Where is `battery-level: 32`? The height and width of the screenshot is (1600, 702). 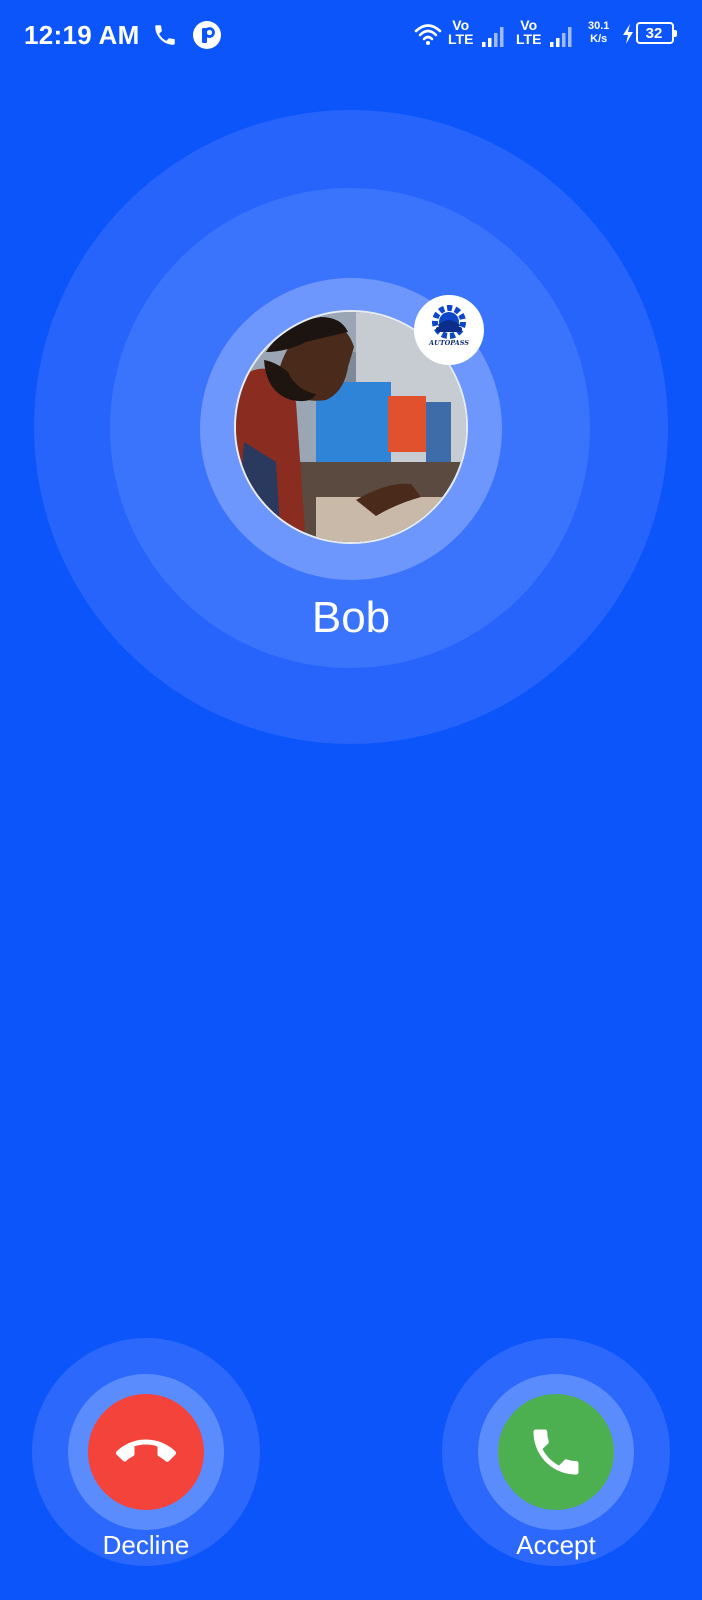
battery-level: 32 is located at coordinates (654, 33).